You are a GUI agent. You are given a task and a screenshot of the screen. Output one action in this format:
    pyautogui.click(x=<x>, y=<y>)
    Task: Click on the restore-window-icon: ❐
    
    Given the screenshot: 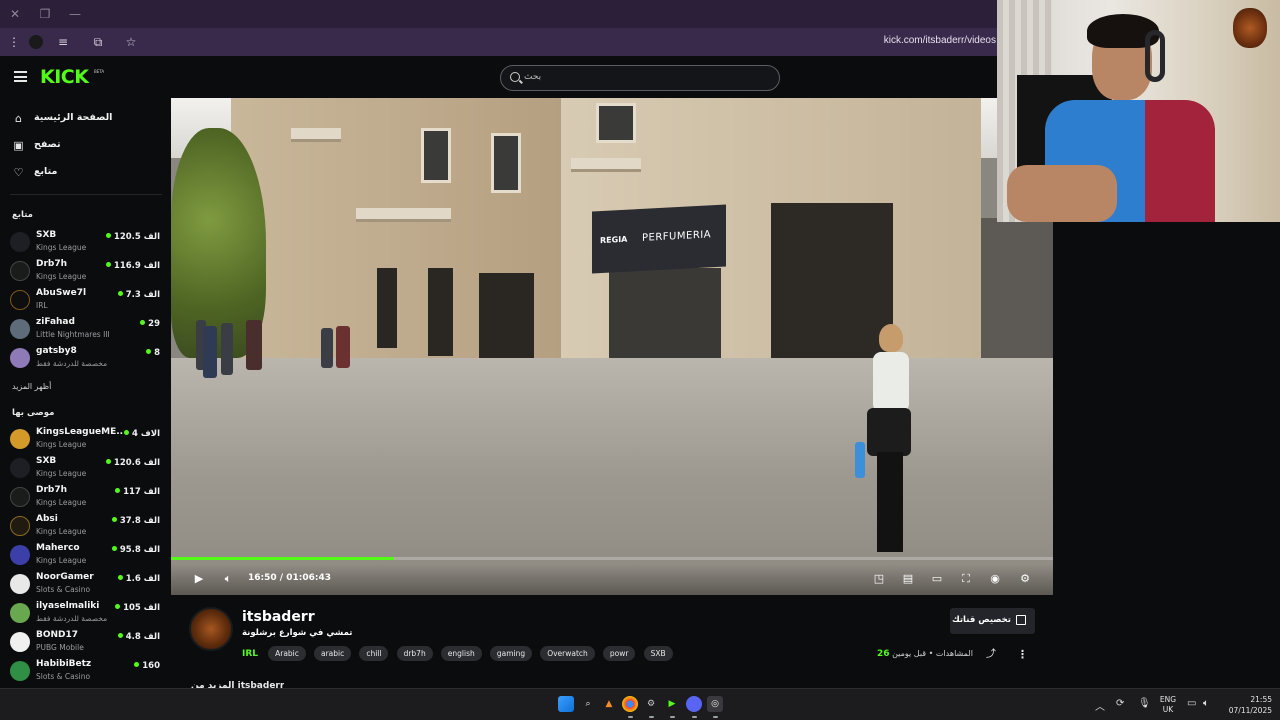 What is the action you would take?
    pyautogui.click(x=45, y=14)
    